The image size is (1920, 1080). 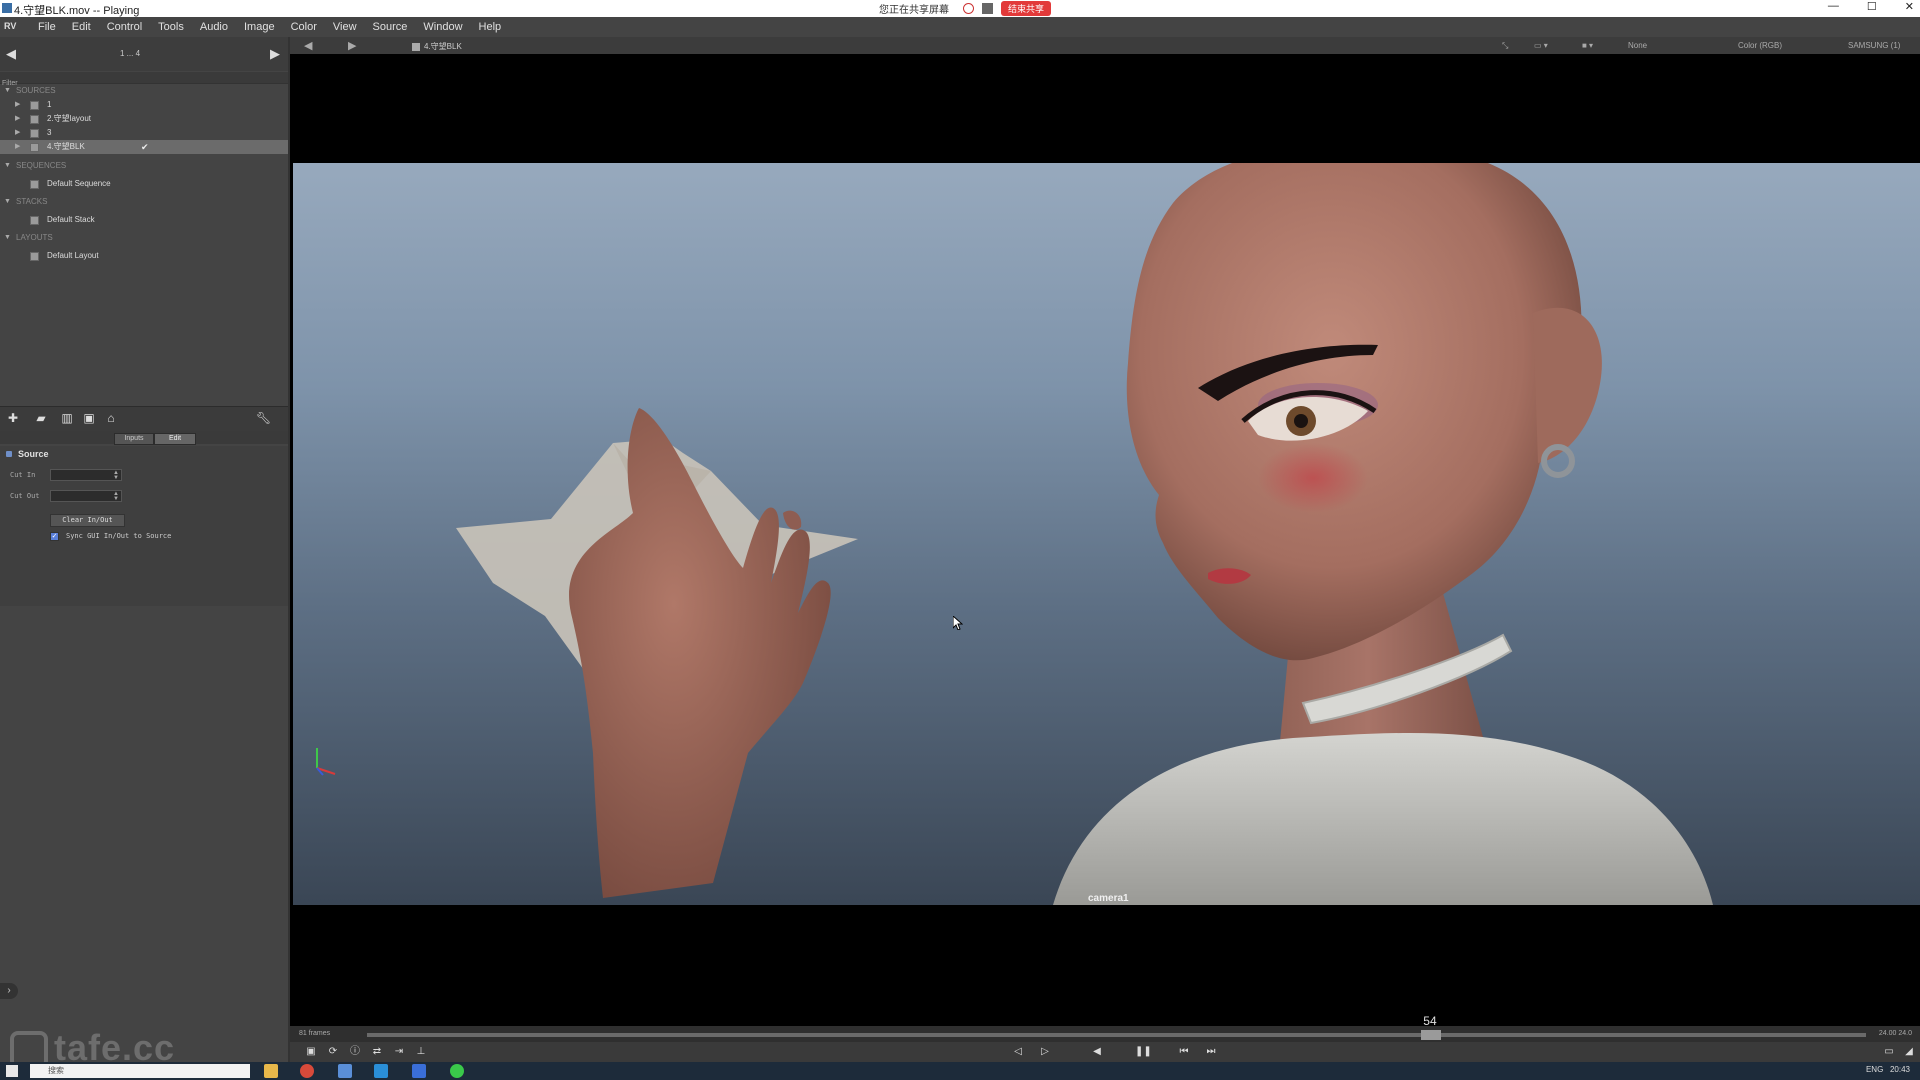 I want to click on timeline: 81 frames 54 24.00 24.0, so click(x=1105, y=1028).